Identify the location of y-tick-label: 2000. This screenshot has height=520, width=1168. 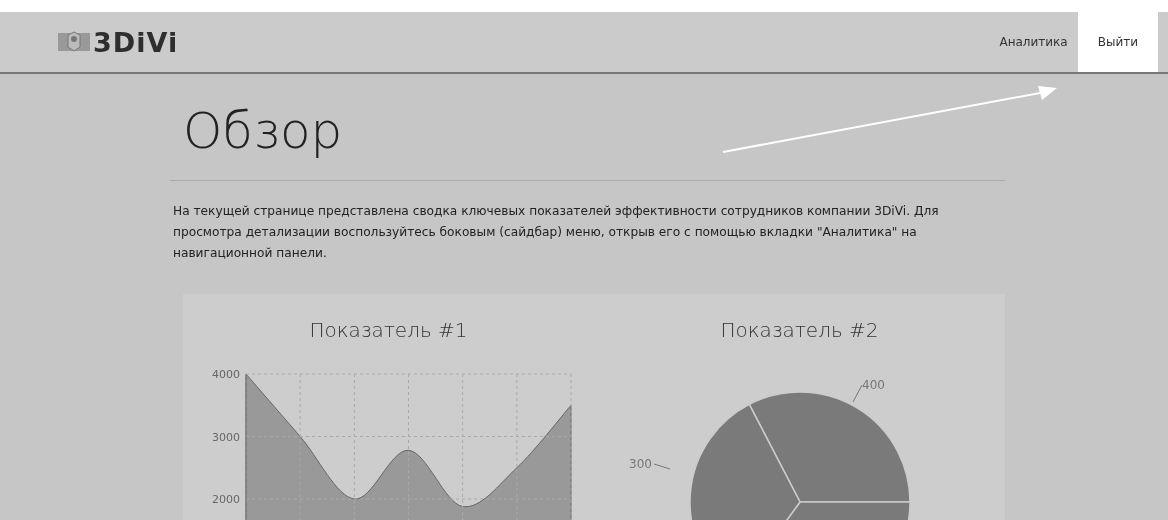
(225, 499).